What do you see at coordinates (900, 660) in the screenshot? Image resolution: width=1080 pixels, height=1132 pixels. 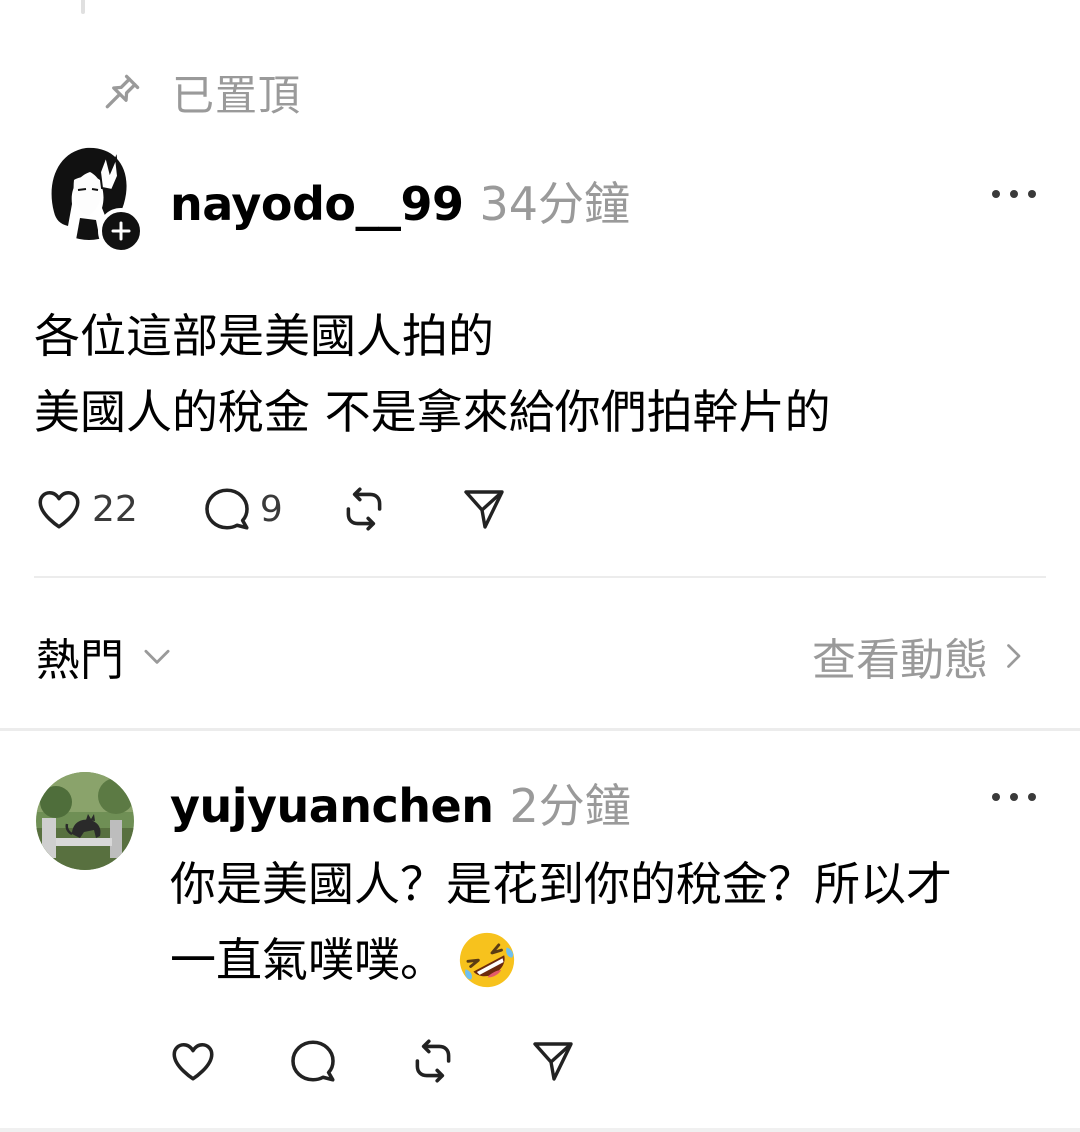 I see `view-activity-label: 查看動態` at bounding box center [900, 660].